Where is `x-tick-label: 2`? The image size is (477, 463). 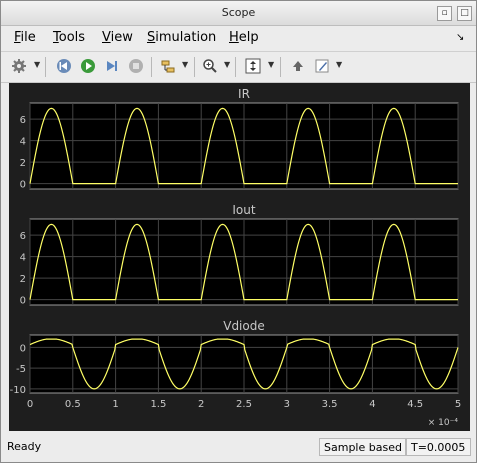 x-tick-label: 2 is located at coordinates (201, 404).